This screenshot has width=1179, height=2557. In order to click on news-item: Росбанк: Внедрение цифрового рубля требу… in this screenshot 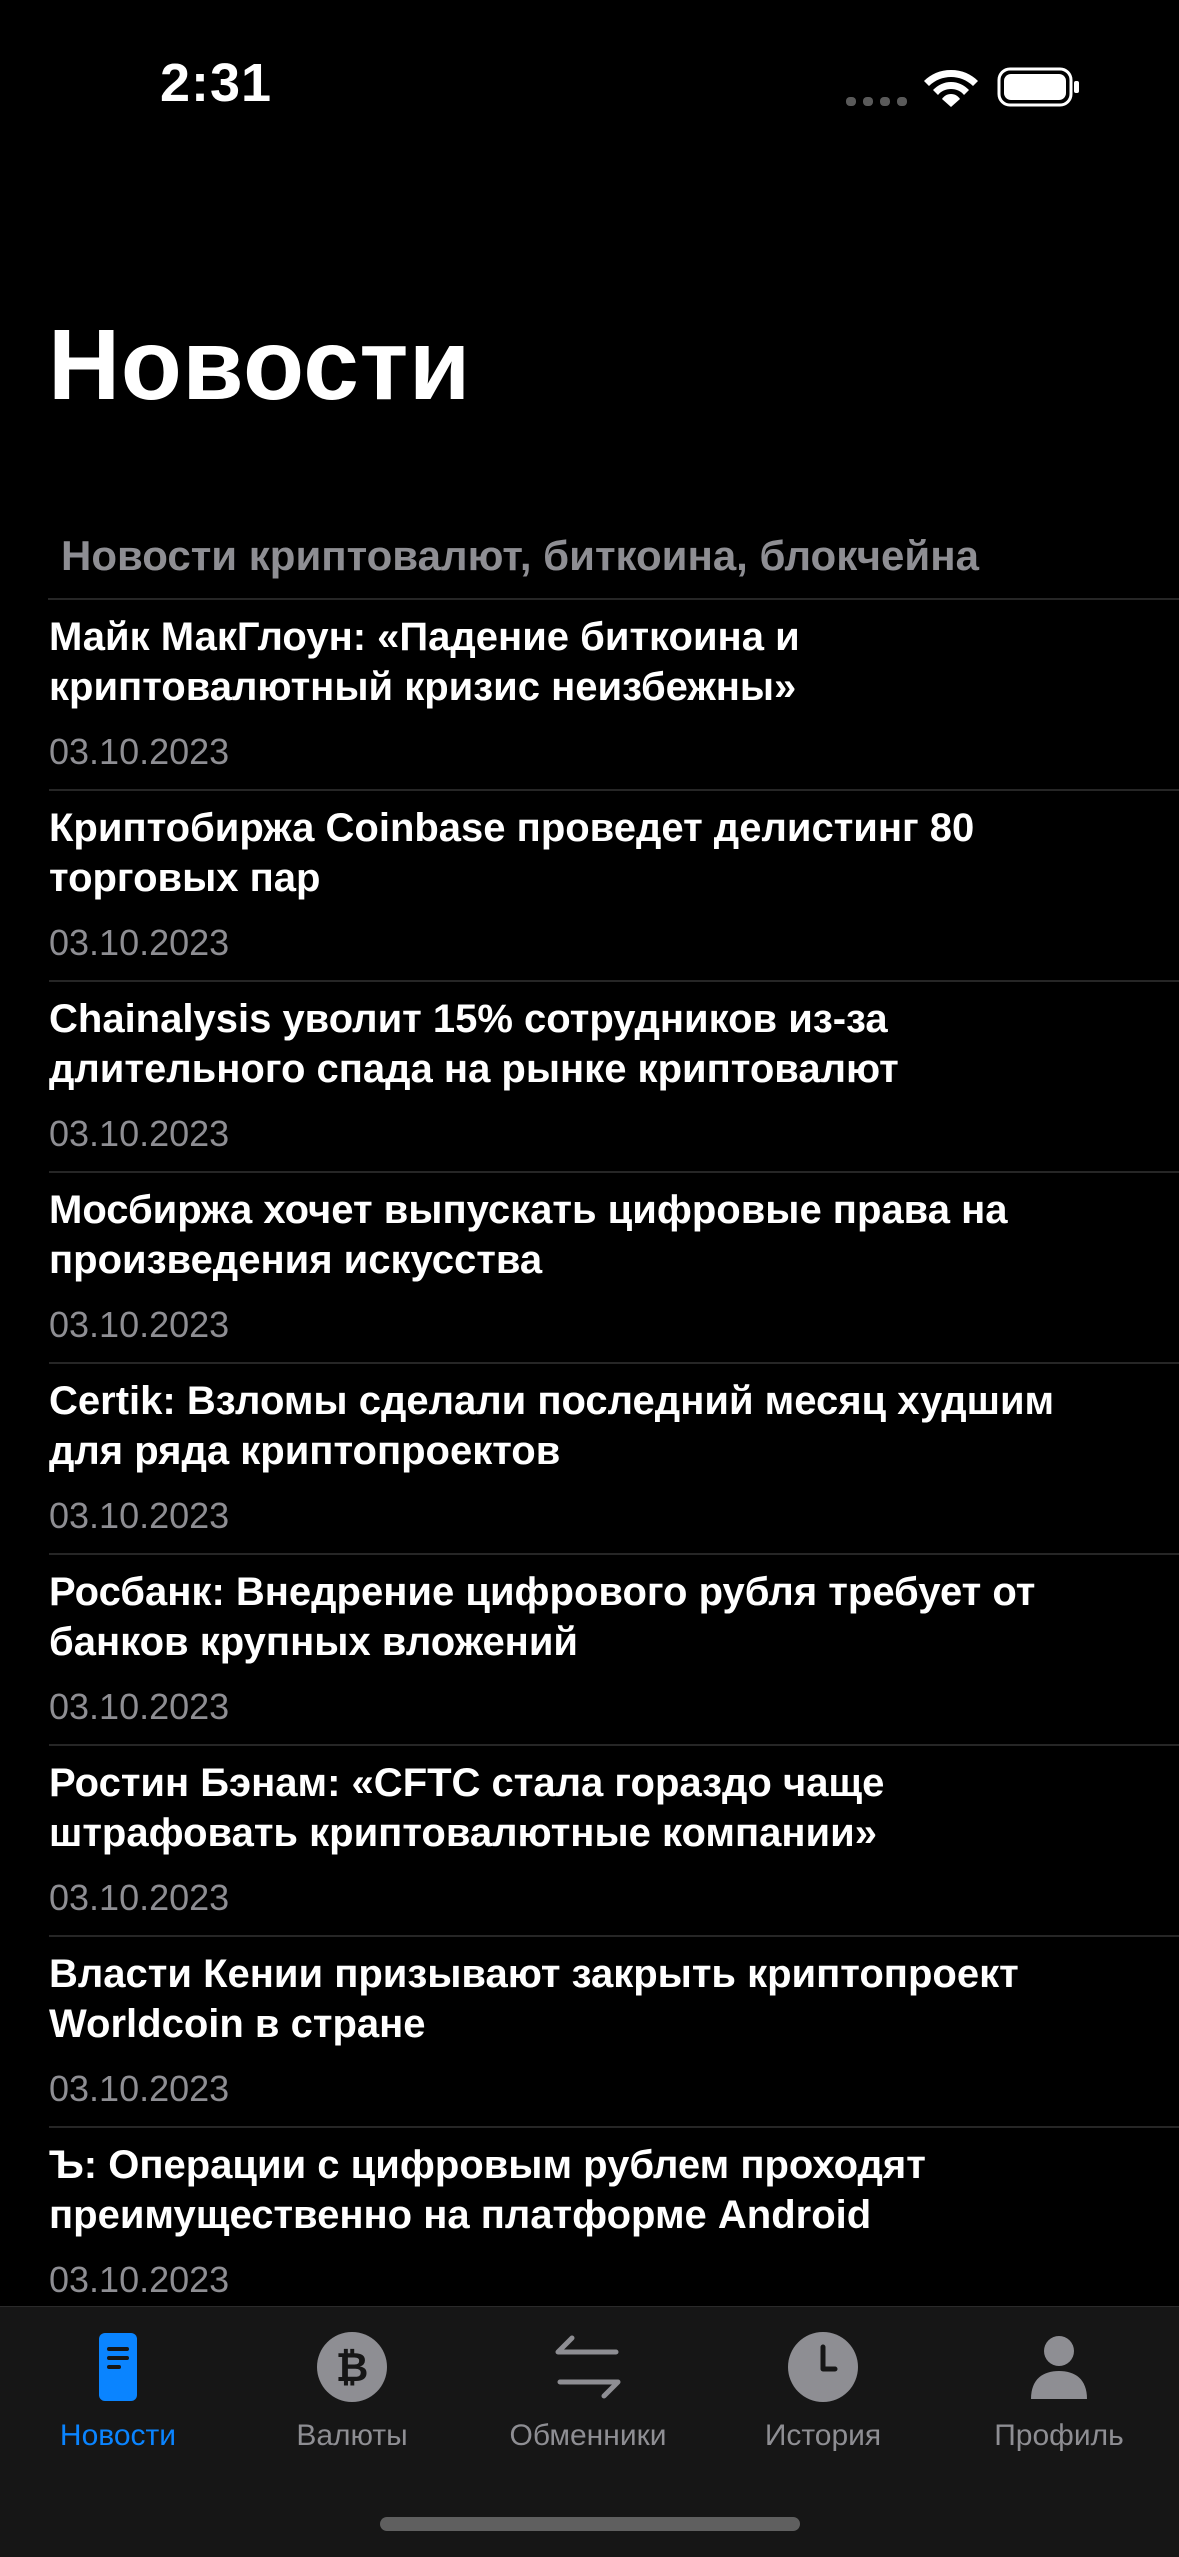, I will do `click(589, 1650)`.